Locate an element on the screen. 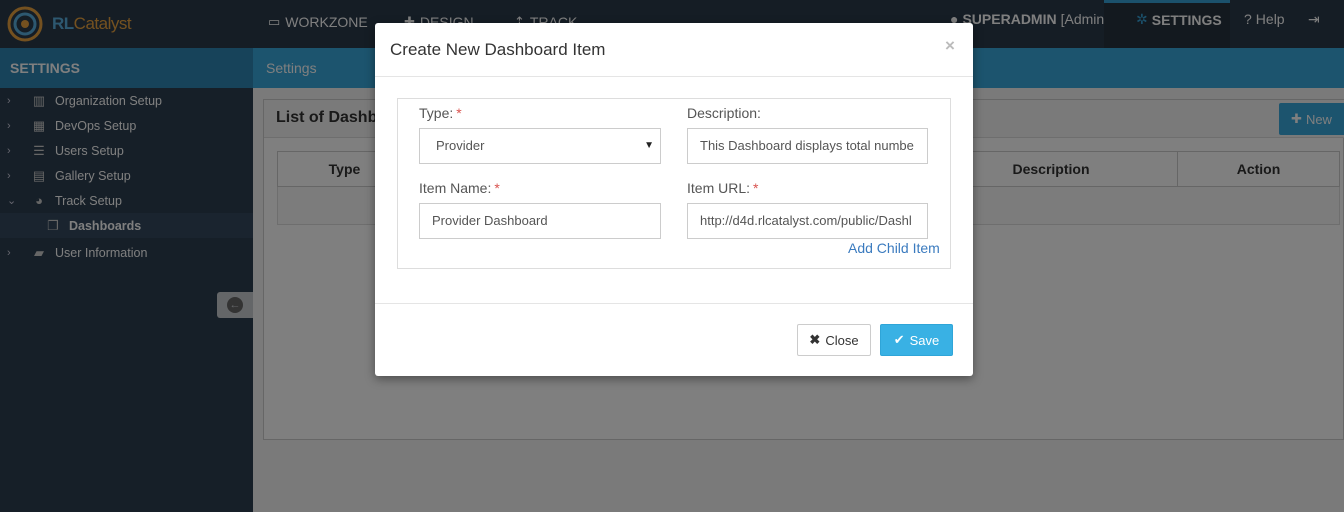 This screenshot has width=1344, height=512. close-icon: × is located at coordinates (950, 46).